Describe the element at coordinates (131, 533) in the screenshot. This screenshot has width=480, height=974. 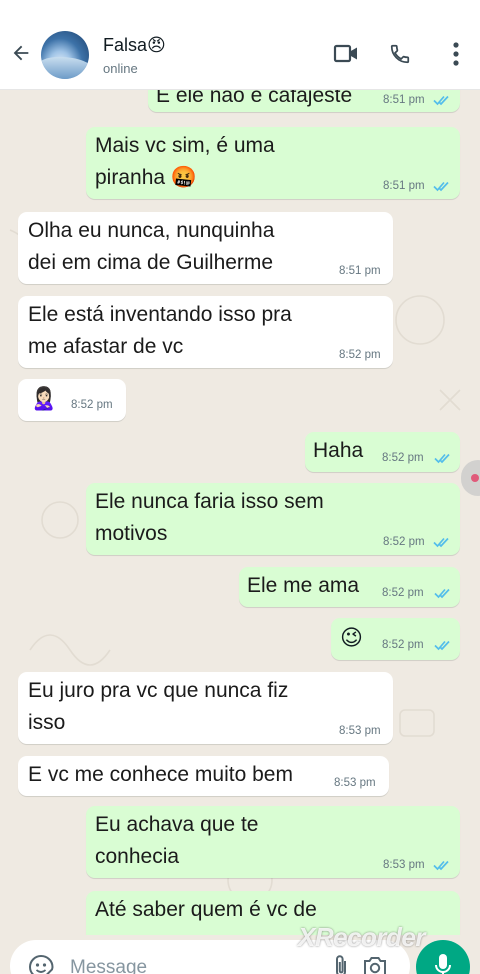
I see `message-line: motivos` at that location.